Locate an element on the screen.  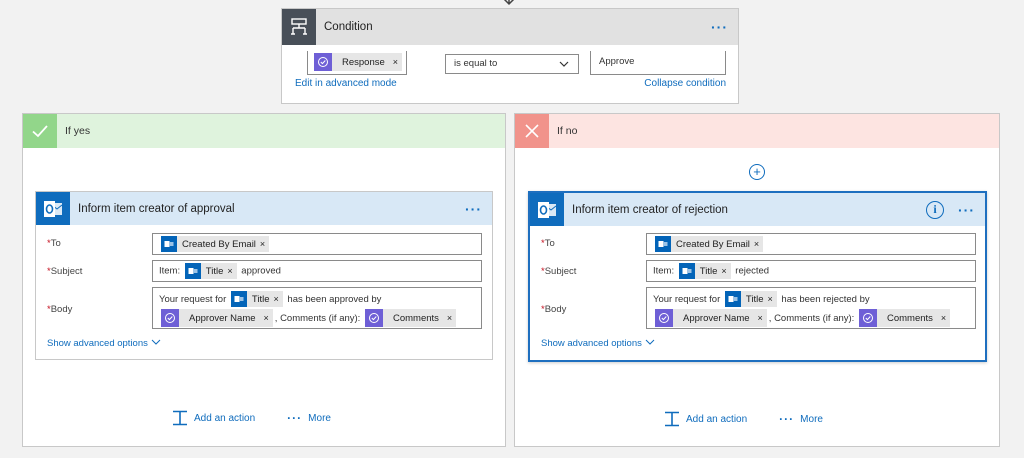
token-label: Comments is located at coordinates (909, 318).